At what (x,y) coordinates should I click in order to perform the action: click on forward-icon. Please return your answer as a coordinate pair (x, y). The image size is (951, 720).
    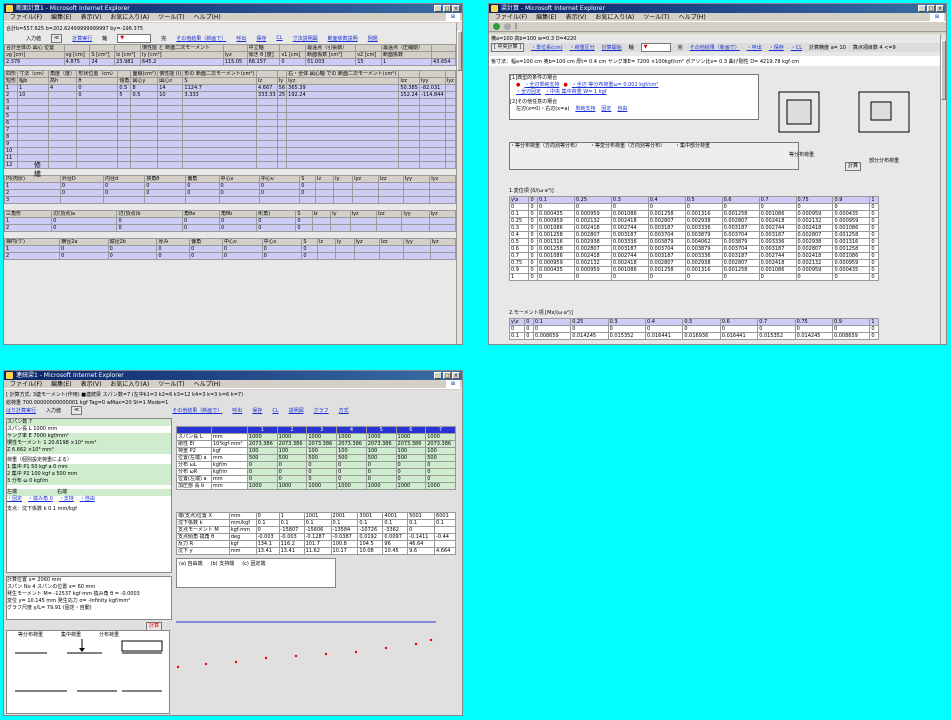
    Looking at the image, I should click on (507, 26).